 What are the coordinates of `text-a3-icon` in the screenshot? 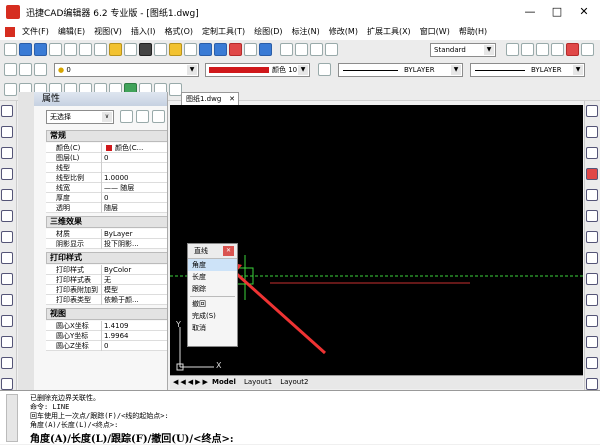 It's located at (316, 49).